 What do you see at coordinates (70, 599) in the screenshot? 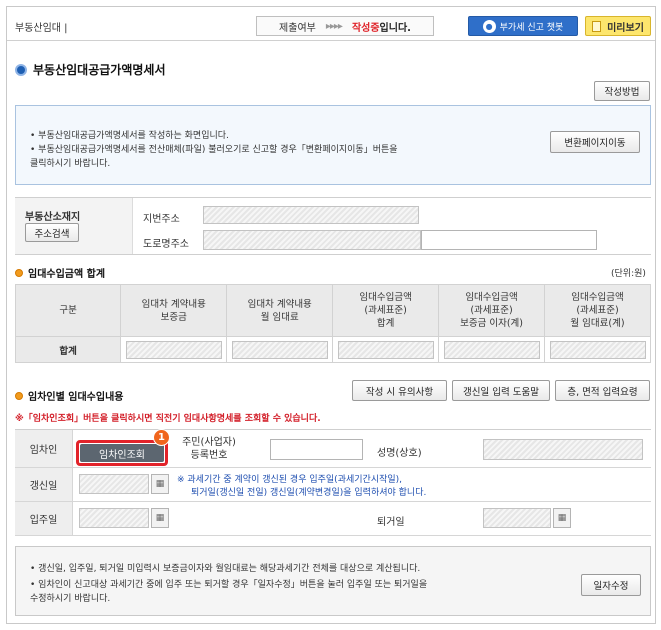
I see `bottom-line-3: 수정하시기 바랍니다.` at bounding box center [70, 599].